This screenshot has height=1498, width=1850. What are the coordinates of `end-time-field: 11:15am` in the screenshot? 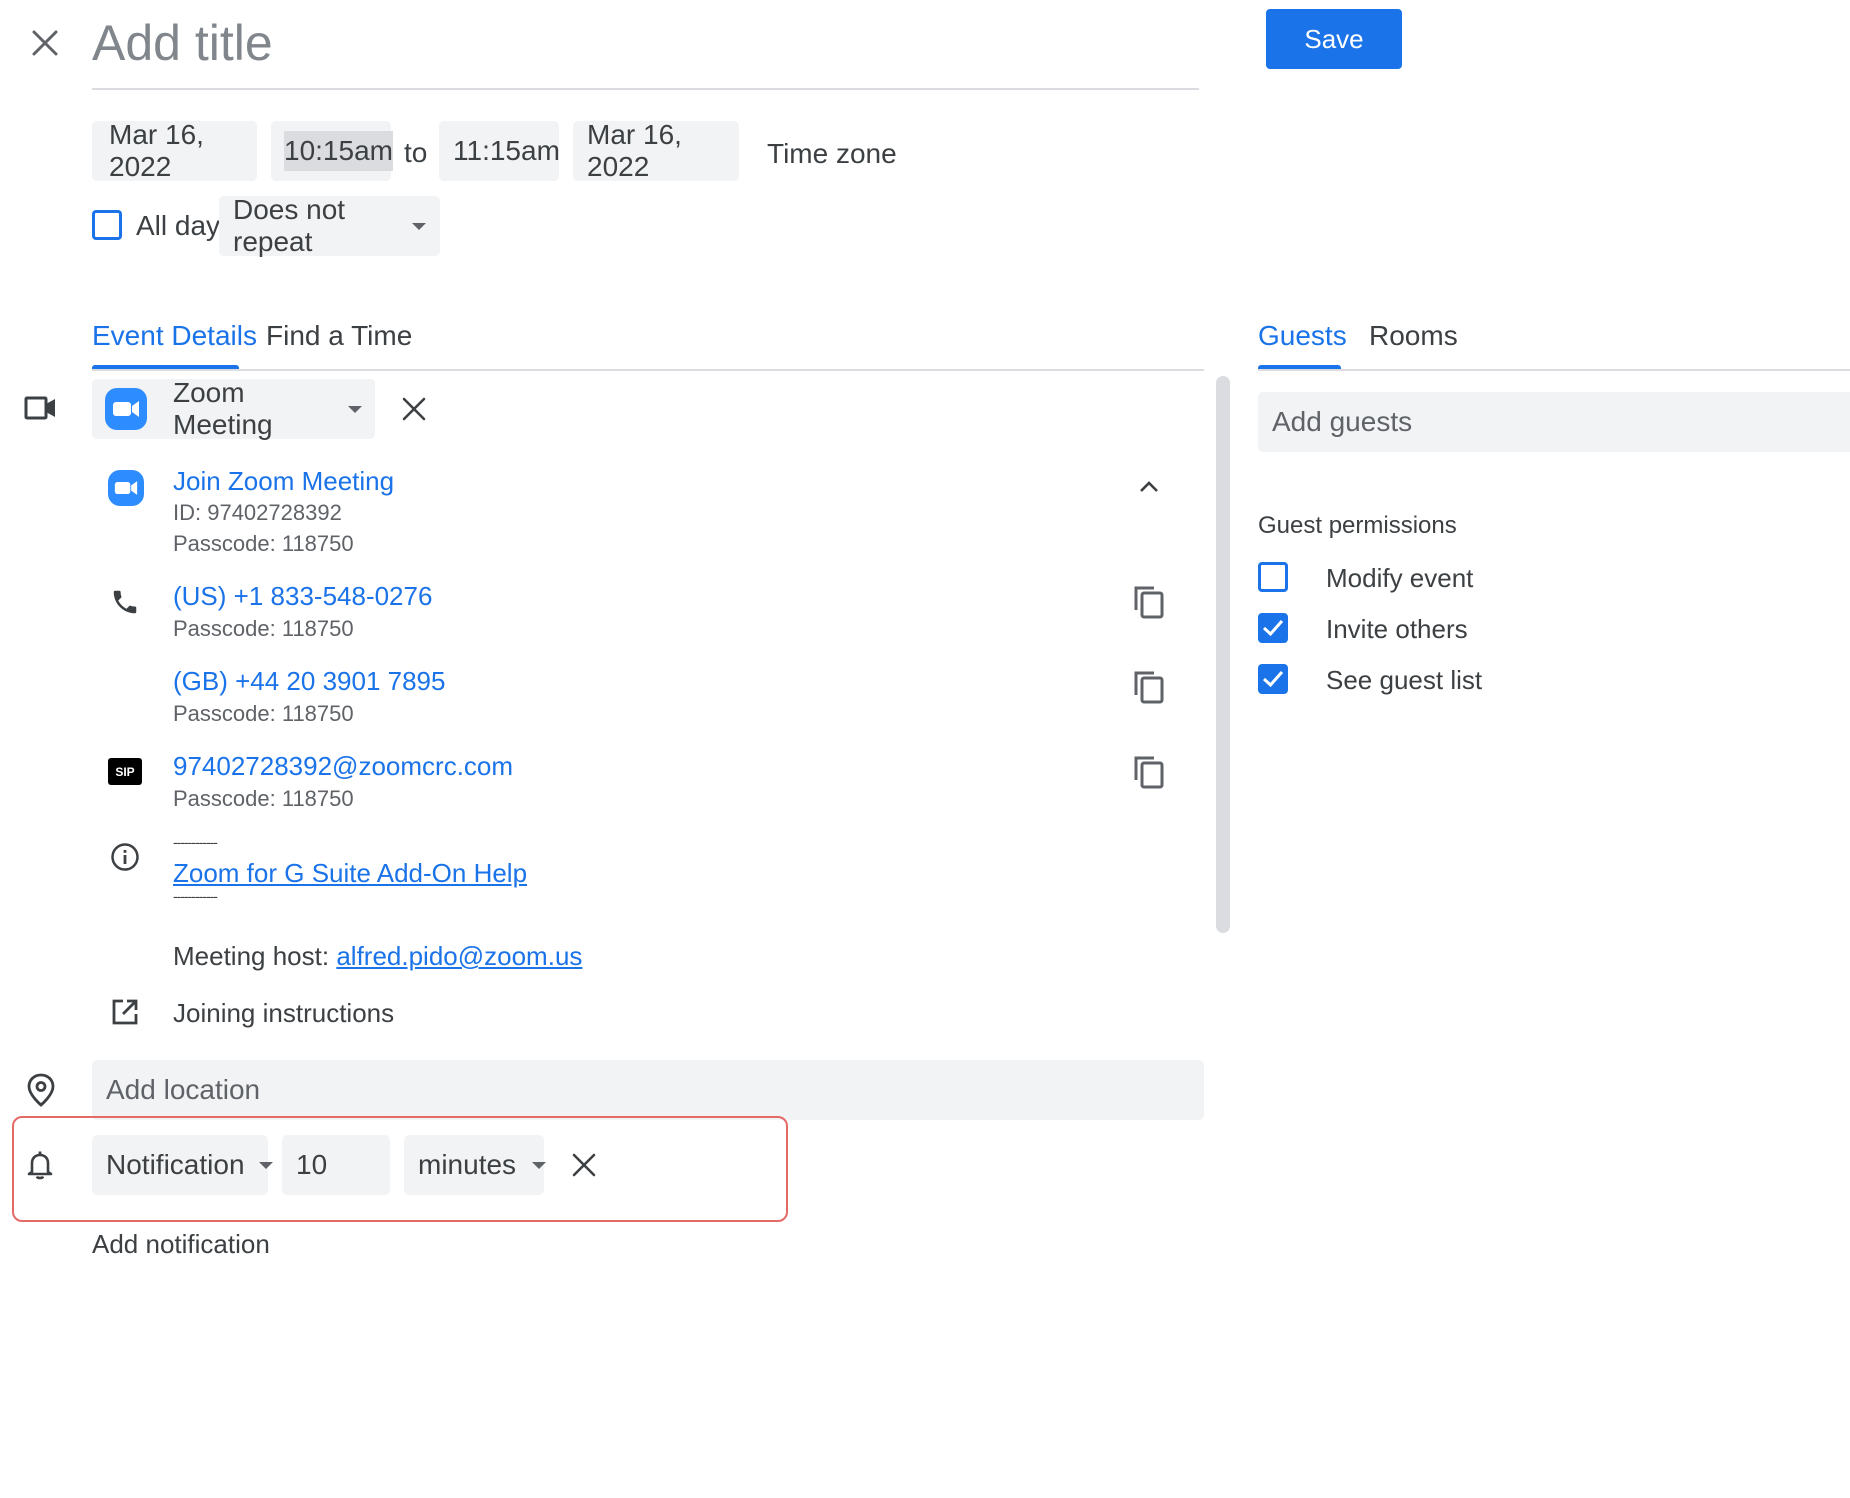 It's located at (499, 151).